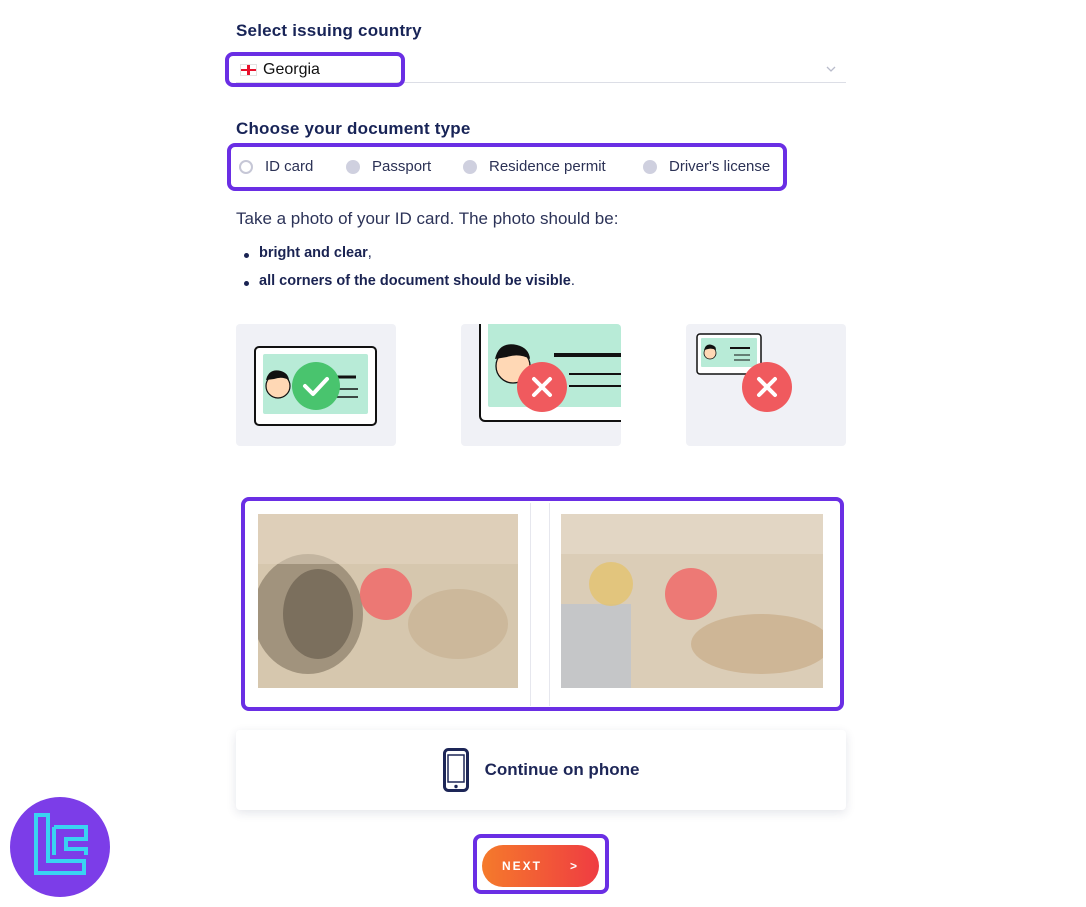  What do you see at coordinates (720, 166) in the screenshot?
I see `radio-label: Driver's license` at bounding box center [720, 166].